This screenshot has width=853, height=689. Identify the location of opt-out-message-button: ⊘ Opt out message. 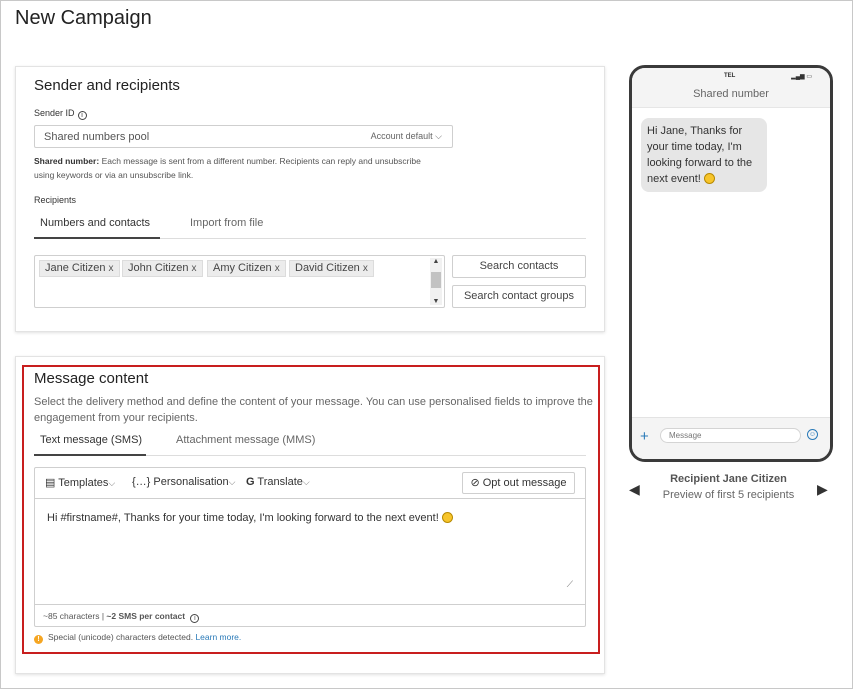
(518, 483).